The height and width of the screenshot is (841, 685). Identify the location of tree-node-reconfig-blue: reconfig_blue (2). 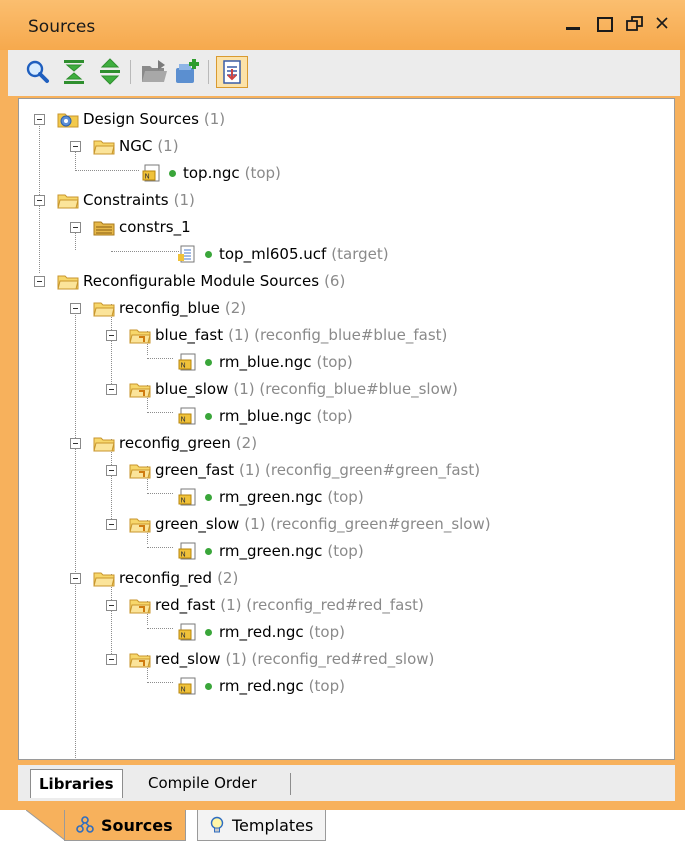
(169, 308).